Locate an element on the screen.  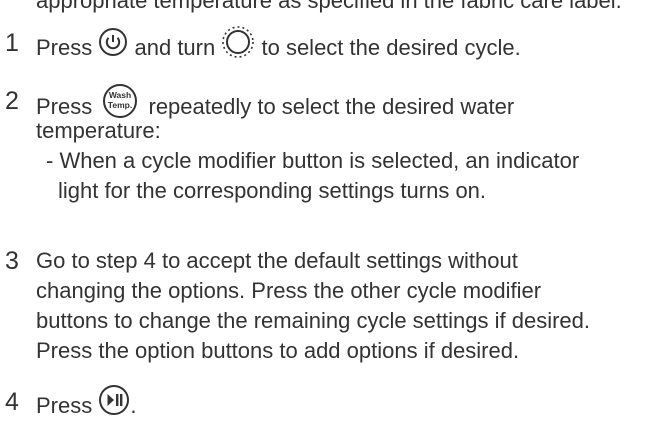
step-4-press-label: Press is located at coordinates (64, 405).